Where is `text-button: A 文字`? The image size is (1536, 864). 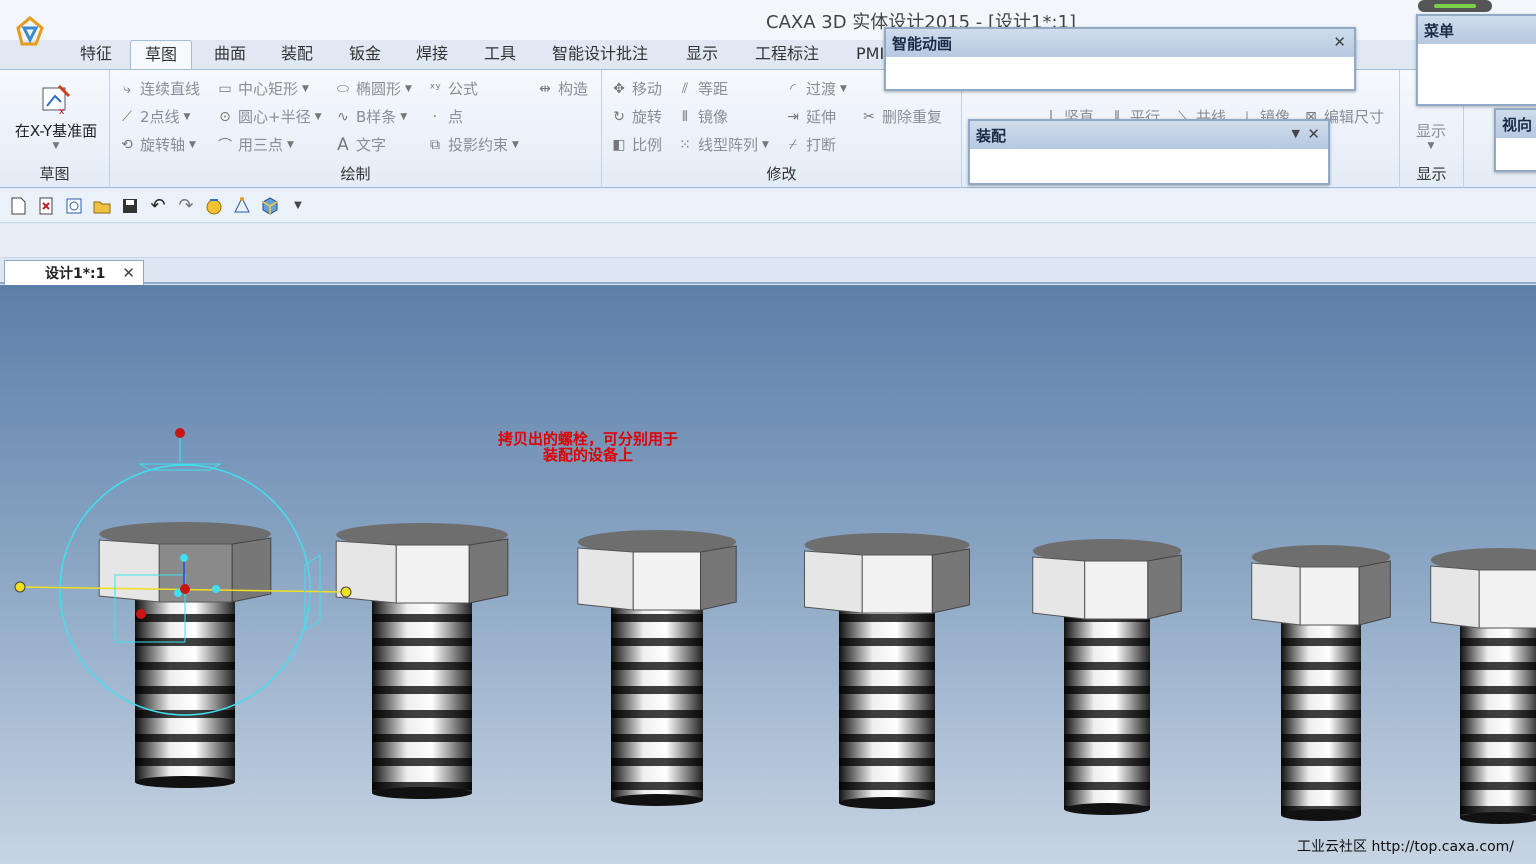
text-button: A 文字 is located at coordinates (360, 144).